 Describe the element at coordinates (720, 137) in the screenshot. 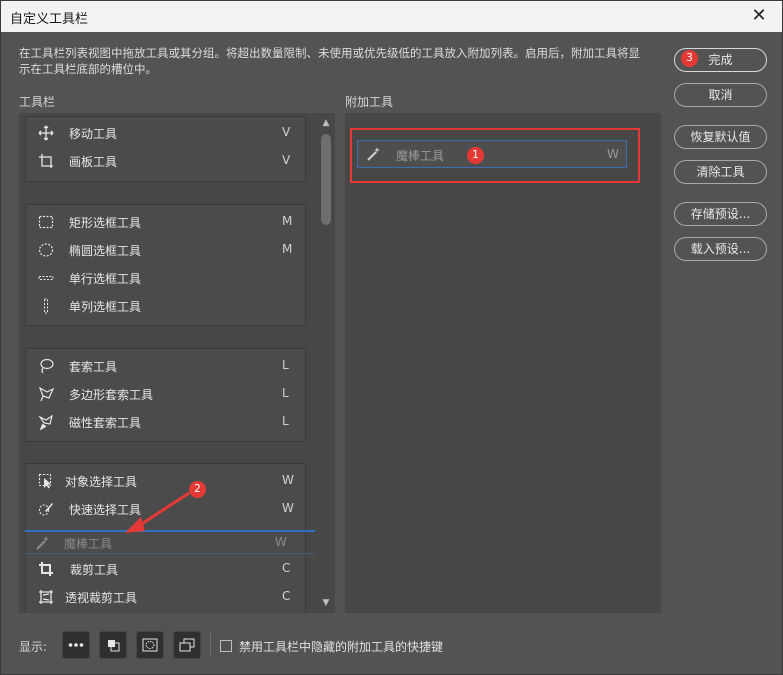

I see `restore-defaults-button: 恢复默认值` at that location.